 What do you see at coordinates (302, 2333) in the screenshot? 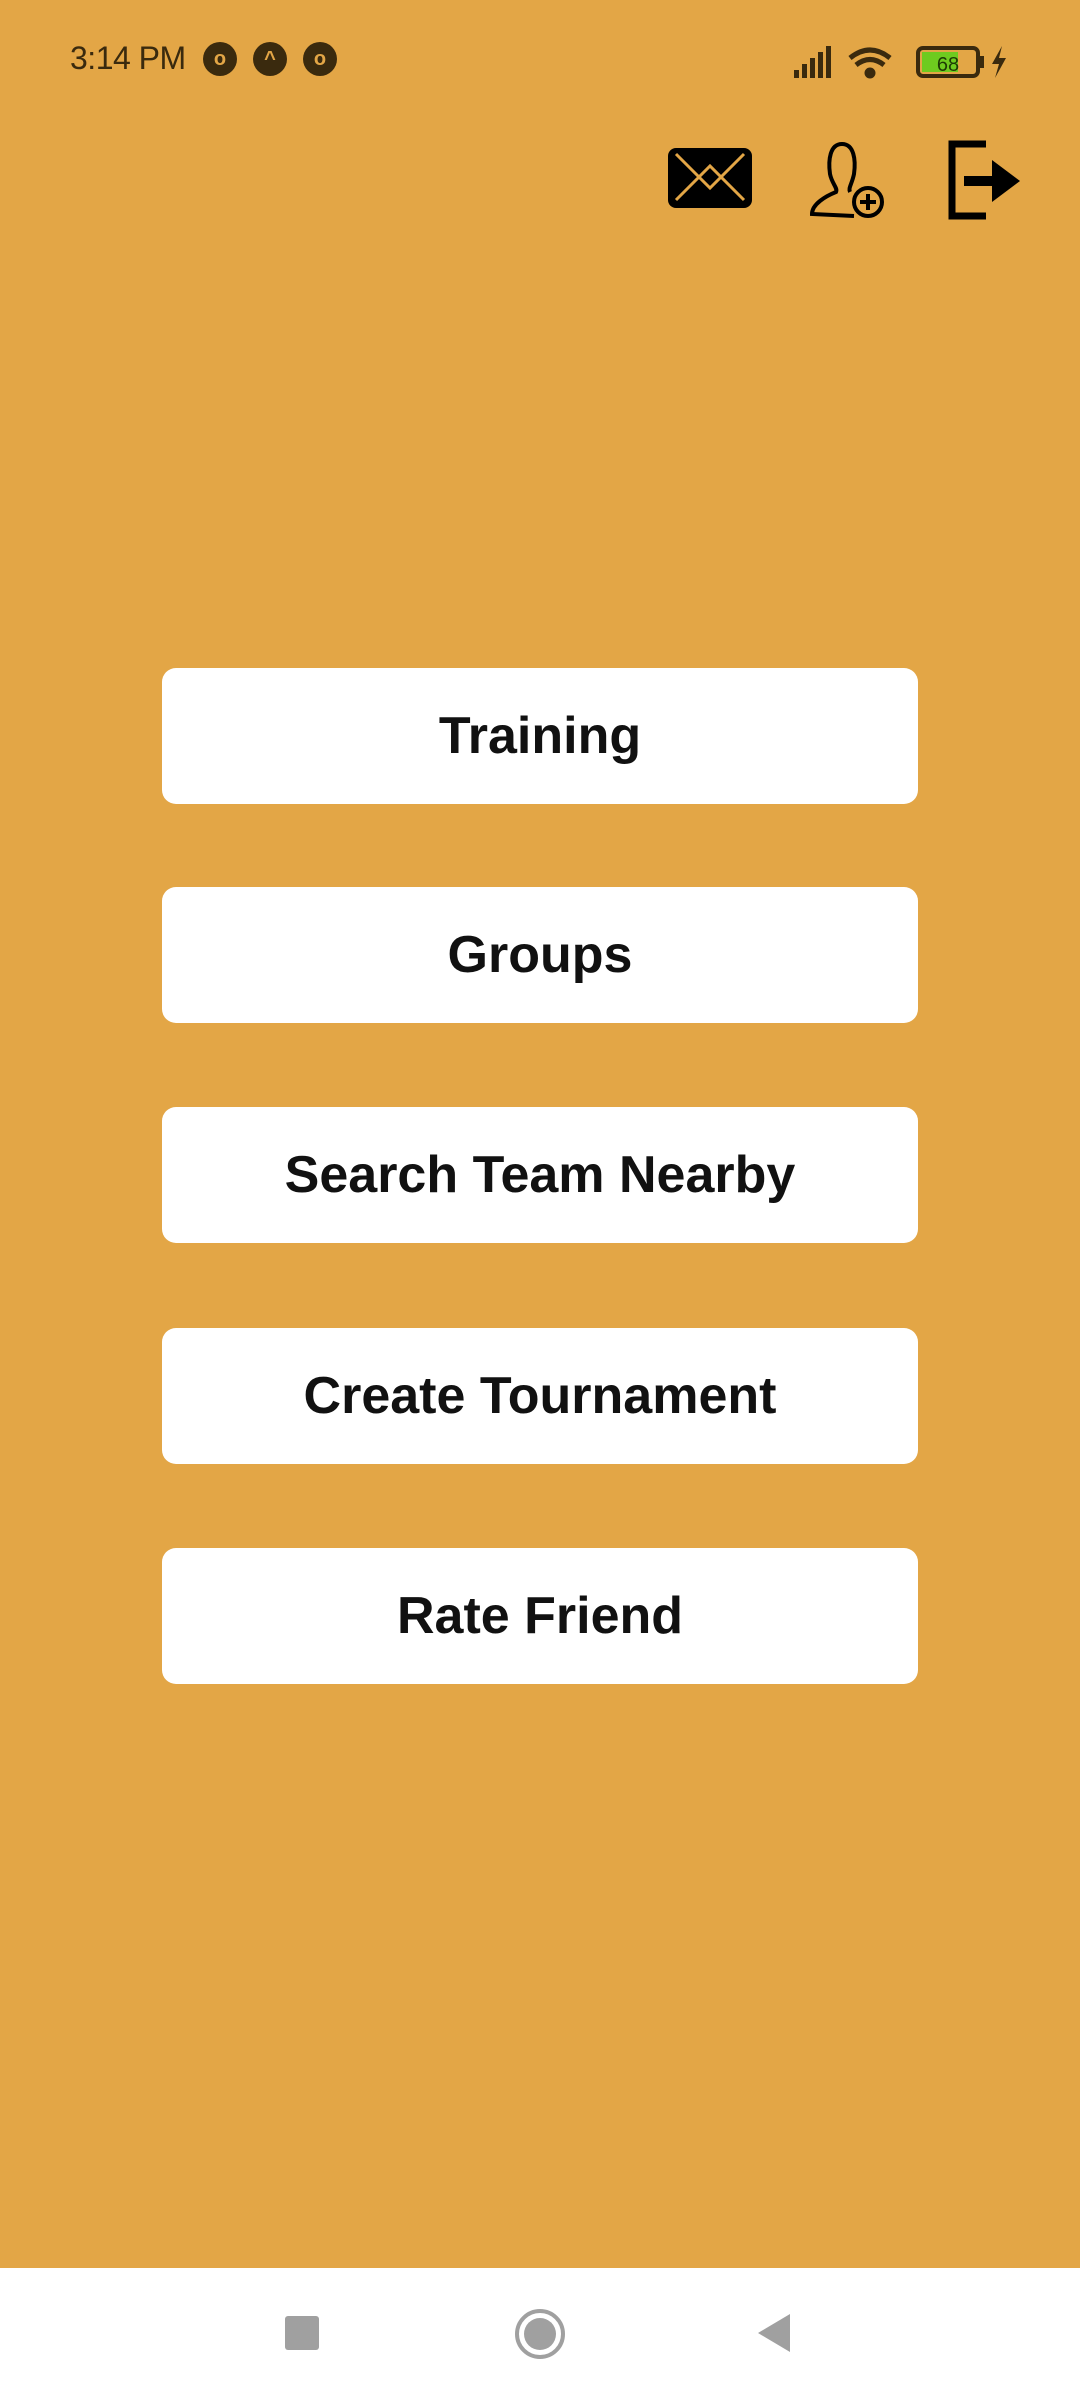
I see `recent-apps-icon` at bounding box center [302, 2333].